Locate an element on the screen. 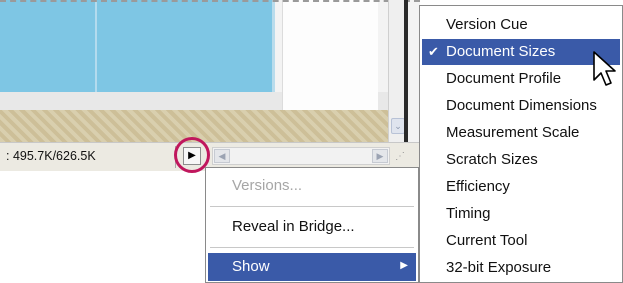 The height and width of the screenshot is (283, 623). submenu-item-document-profile: Document Profile is located at coordinates (521, 79).